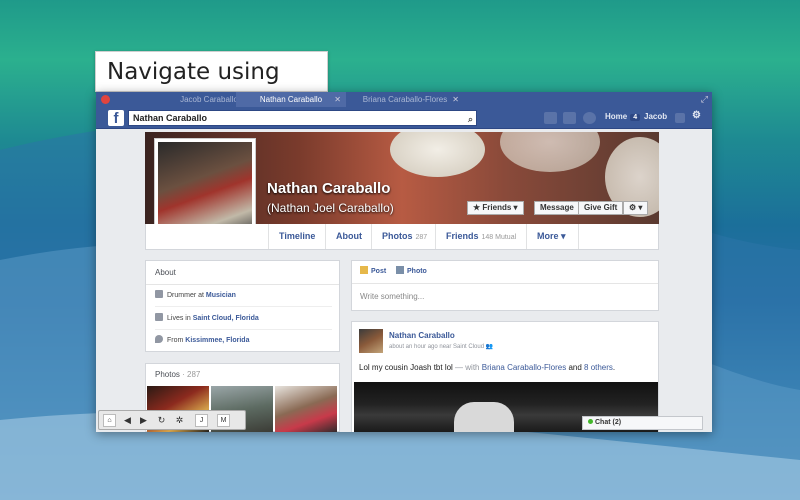 This screenshot has height=500, width=800. Describe the element at coordinates (495, 208) in the screenshot. I see `friends-button: ★ Friends ▾` at that location.